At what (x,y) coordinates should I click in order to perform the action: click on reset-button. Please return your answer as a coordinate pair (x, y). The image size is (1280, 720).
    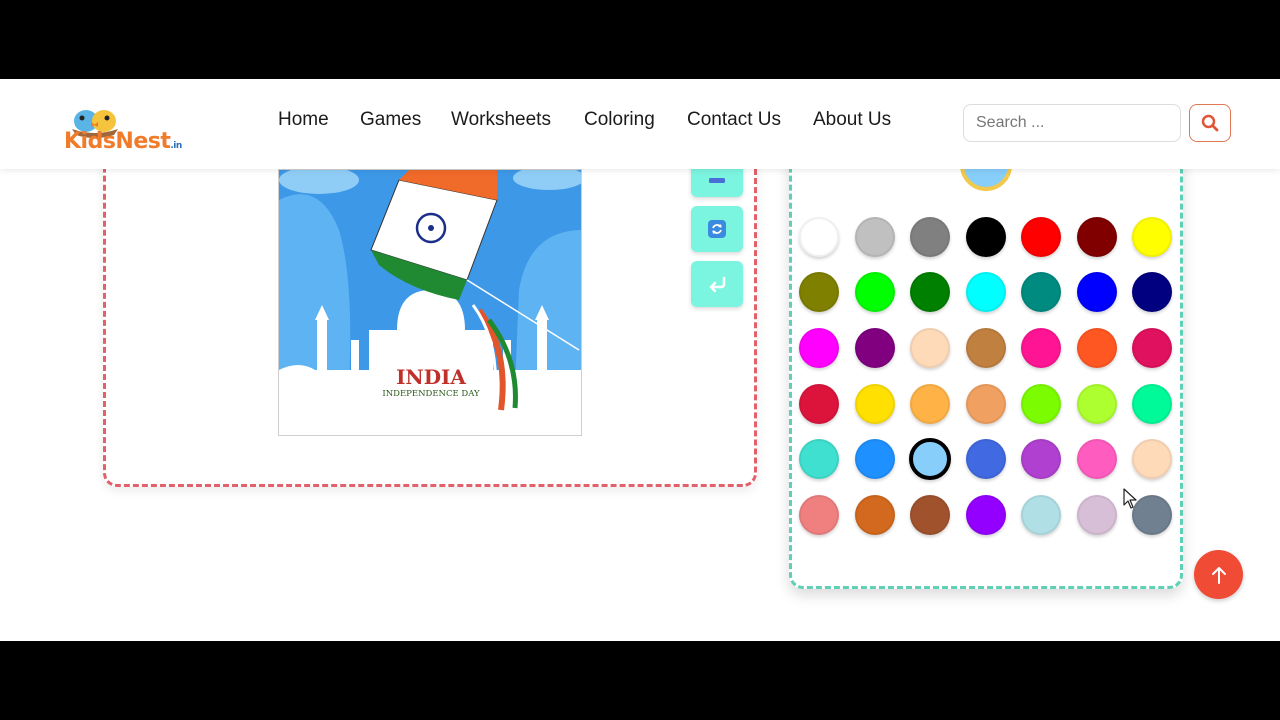
    Looking at the image, I should click on (717, 229).